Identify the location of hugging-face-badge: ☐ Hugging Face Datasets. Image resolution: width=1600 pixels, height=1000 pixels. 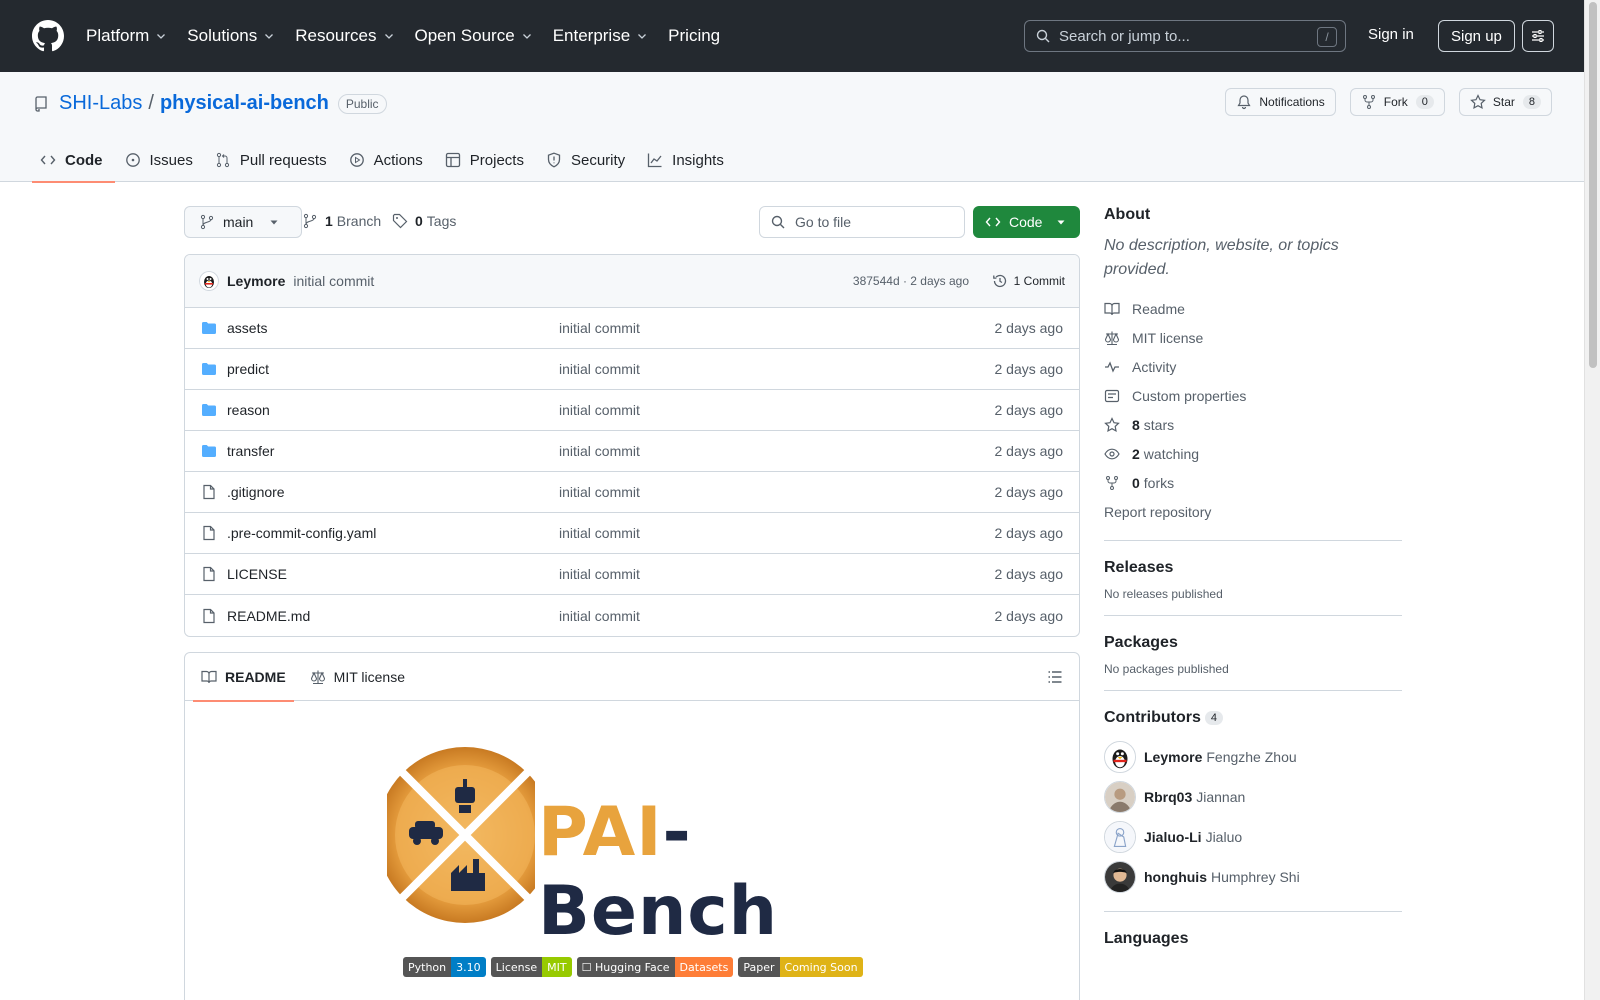
(655, 967).